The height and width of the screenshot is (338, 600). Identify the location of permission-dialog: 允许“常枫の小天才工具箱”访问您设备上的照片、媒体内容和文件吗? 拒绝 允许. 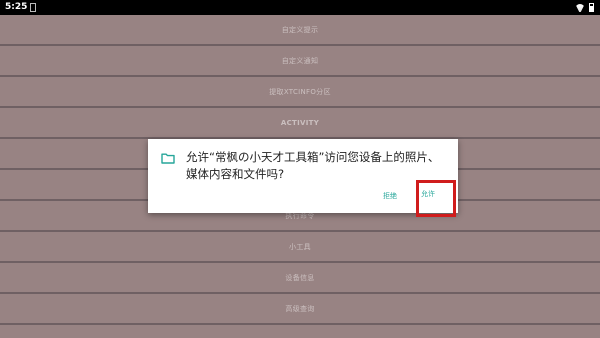
(303, 176).